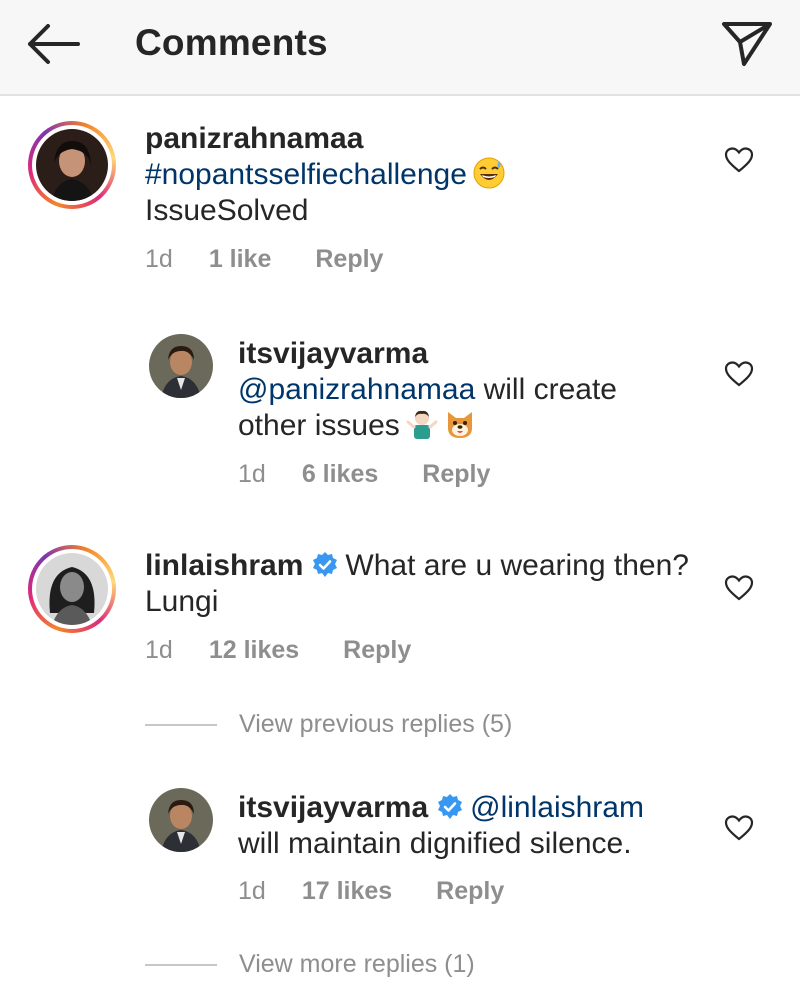 This screenshot has height=1004, width=800. What do you see at coordinates (425, 139) in the screenshot?
I see `comment-username: panizrahnamaa` at bounding box center [425, 139].